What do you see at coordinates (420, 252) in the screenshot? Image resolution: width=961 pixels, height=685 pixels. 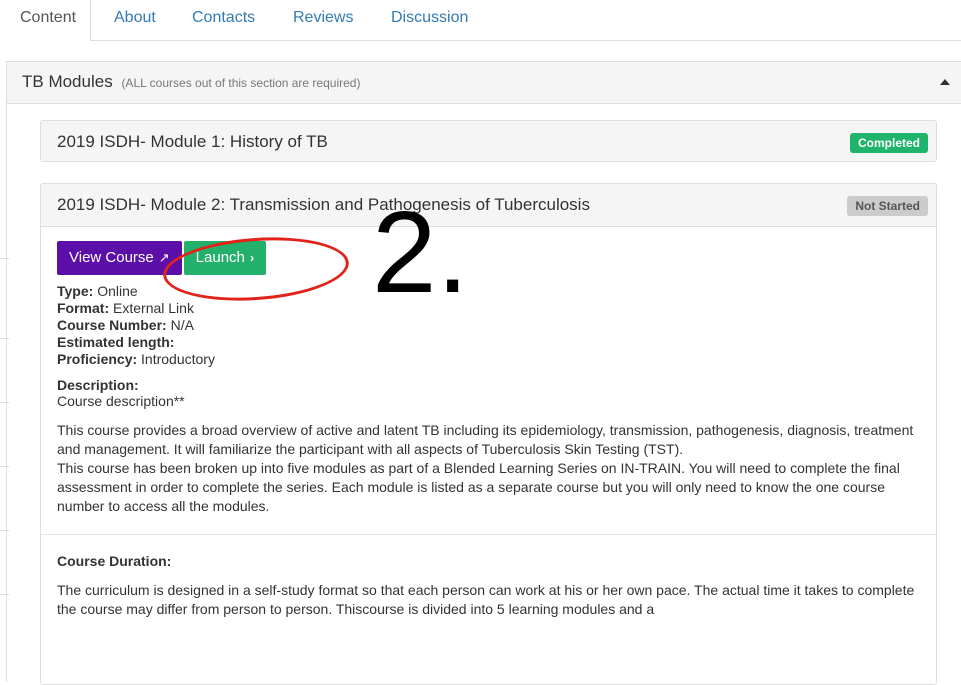 I see `step-number-annotation: 2.` at bounding box center [420, 252].